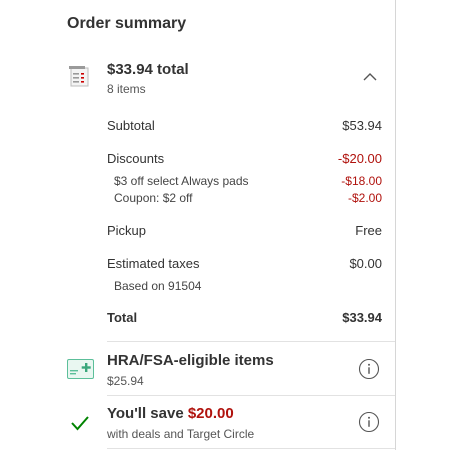 This screenshot has width=450, height=450. Describe the element at coordinates (125, 381) in the screenshot. I see `hra-fsa-amount: $25.94` at that location.